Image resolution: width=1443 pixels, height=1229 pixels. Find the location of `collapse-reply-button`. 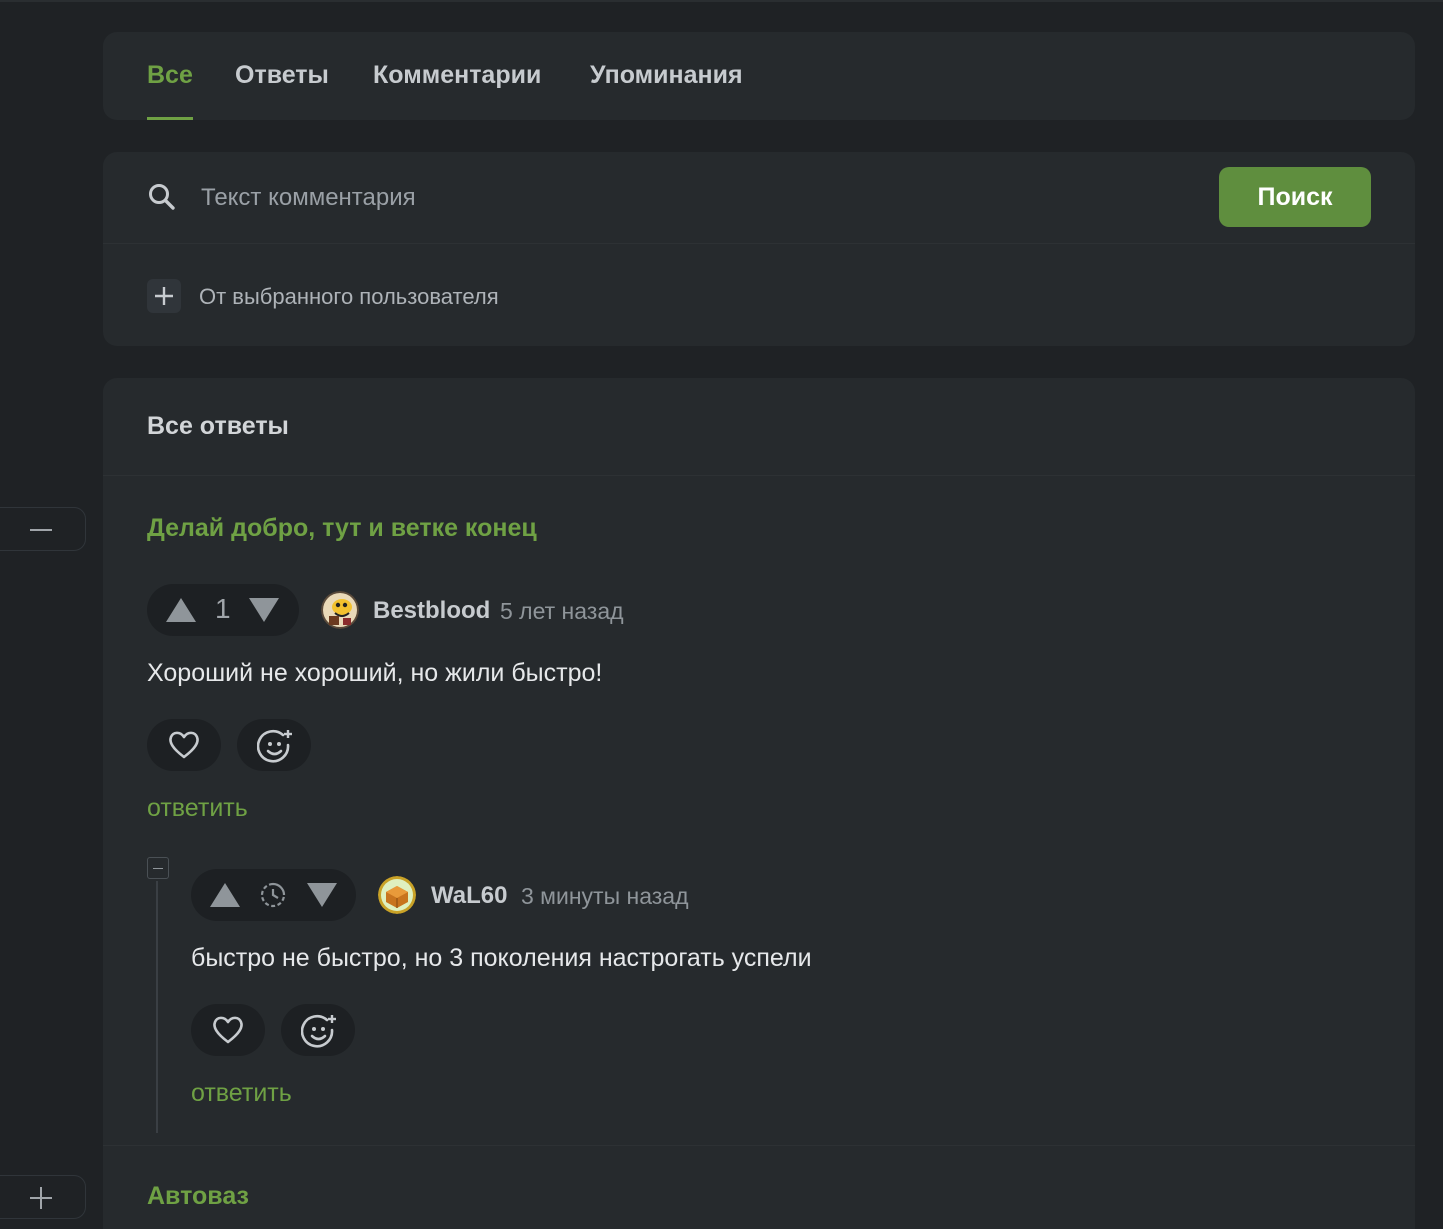

collapse-reply-button is located at coordinates (158, 868).